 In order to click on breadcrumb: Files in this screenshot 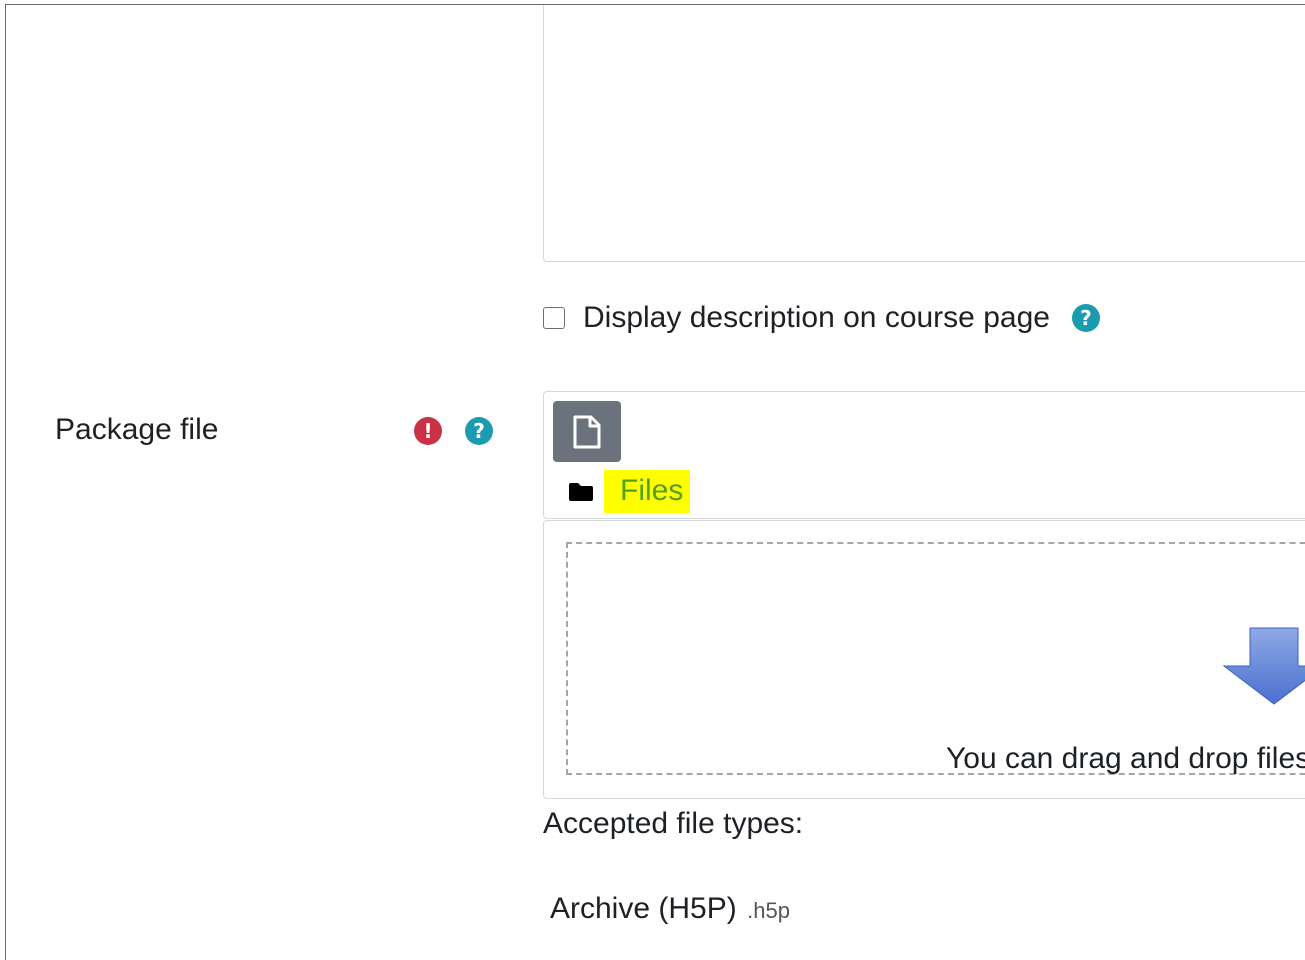, I will do `click(629, 491)`.